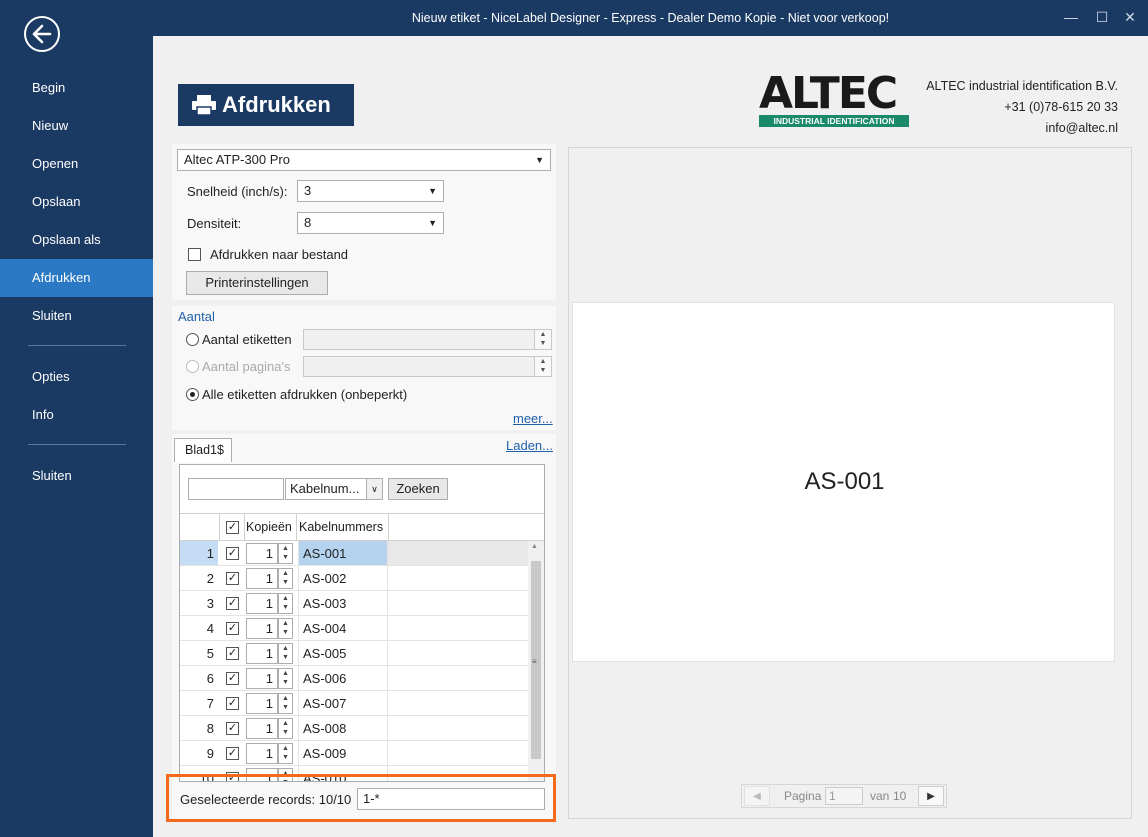 The height and width of the screenshot is (837, 1148). I want to click on company-name: ALTEC industrial identification B.V., so click(1022, 86).